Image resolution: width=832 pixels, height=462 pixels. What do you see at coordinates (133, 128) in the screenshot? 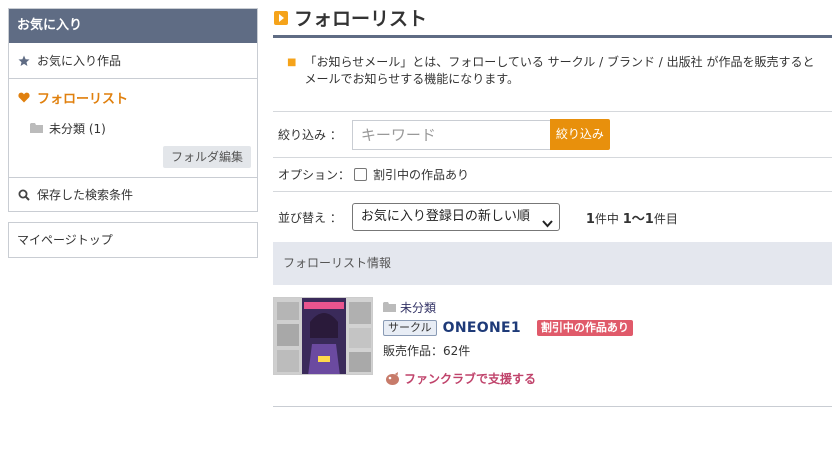
I see `sidebar-folder-uncategorized: 未分類 (1)` at bounding box center [133, 128].